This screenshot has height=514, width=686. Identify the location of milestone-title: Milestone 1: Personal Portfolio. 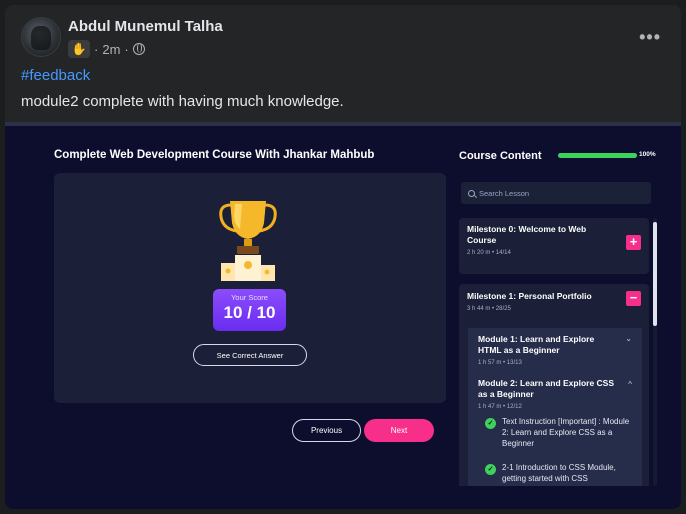
(529, 296).